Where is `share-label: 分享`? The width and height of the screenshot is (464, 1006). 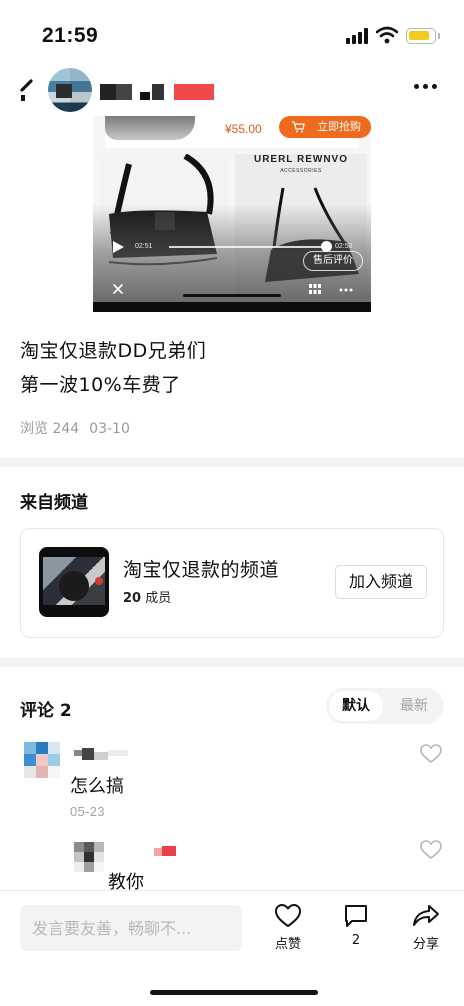 share-label: 分享 is located at coordinates (425, 944).